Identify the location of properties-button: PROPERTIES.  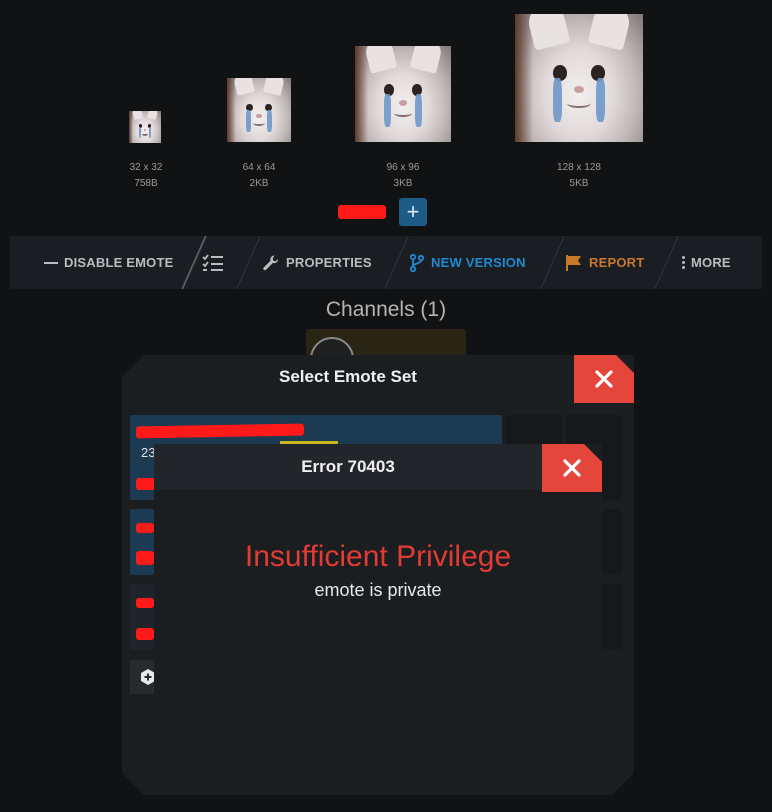
(317, 262).